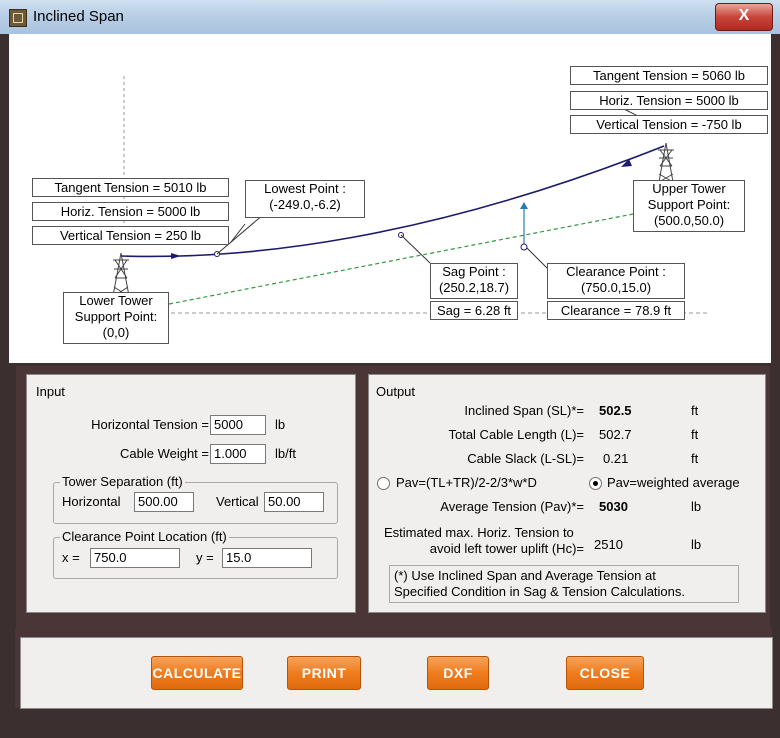  What do you see at coordinates (474, 310) in the screenshot?
I see `sag-value: Sag = 6.28 ft` at bounding box center [474, 310].